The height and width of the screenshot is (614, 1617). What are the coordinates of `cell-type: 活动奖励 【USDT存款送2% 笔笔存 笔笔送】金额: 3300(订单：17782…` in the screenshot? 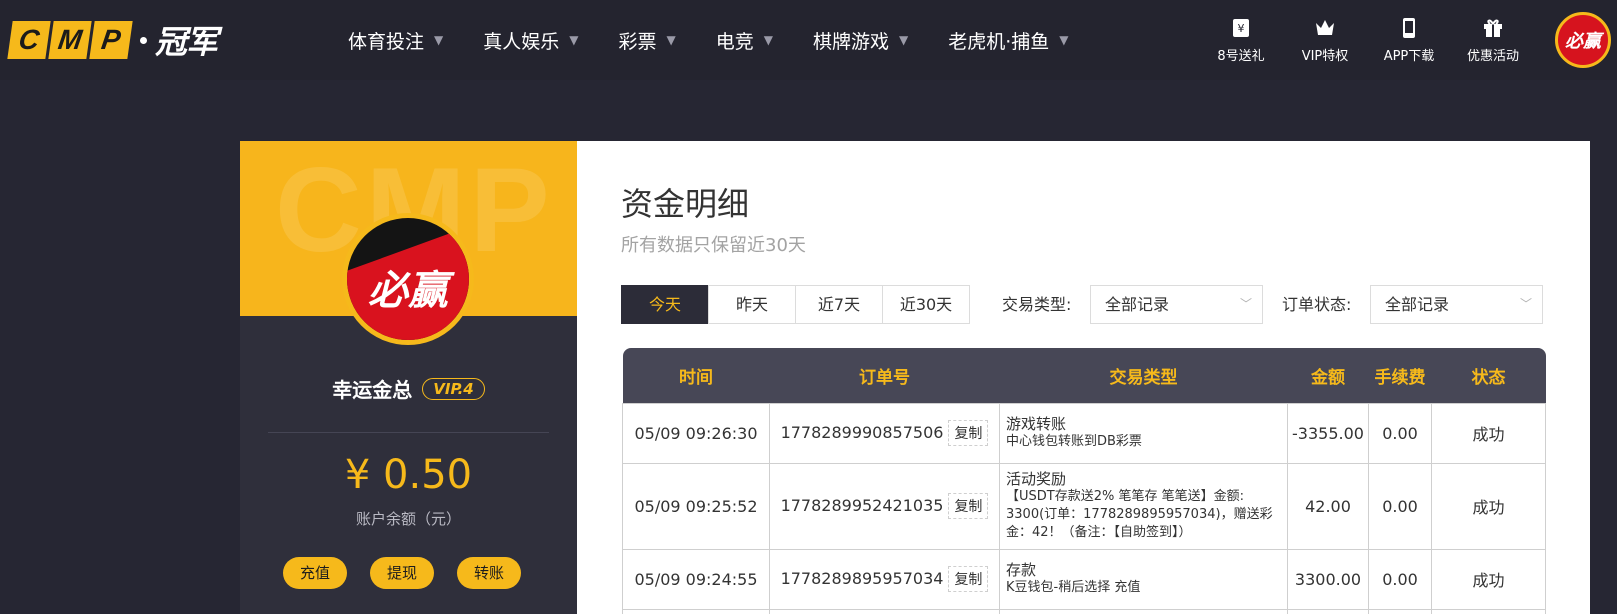 It's located at (1143, 506).